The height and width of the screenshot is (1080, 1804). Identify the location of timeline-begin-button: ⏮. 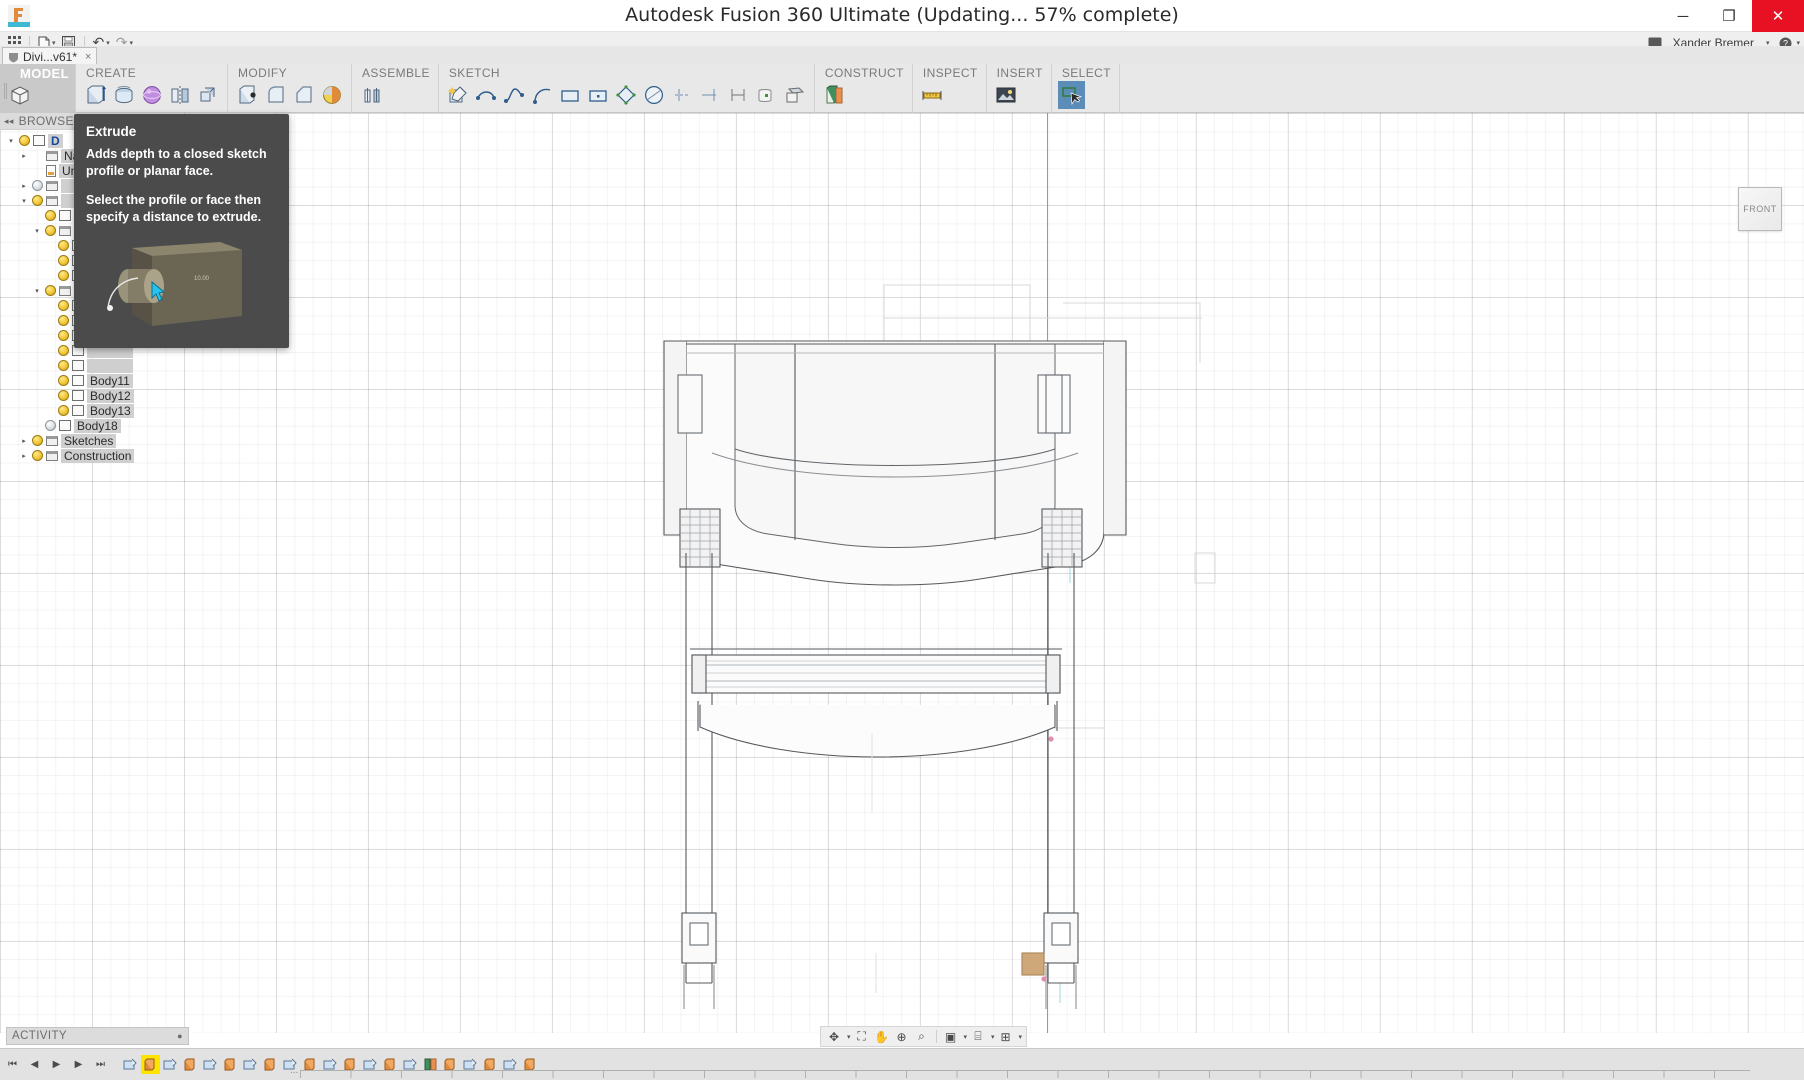
(12, 1064).